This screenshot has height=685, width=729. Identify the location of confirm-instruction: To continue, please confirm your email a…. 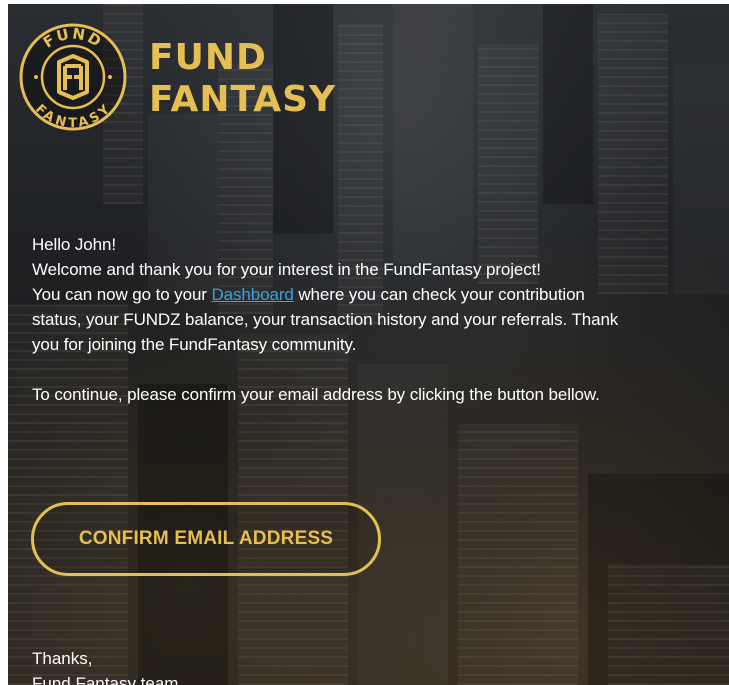
(316, 394).